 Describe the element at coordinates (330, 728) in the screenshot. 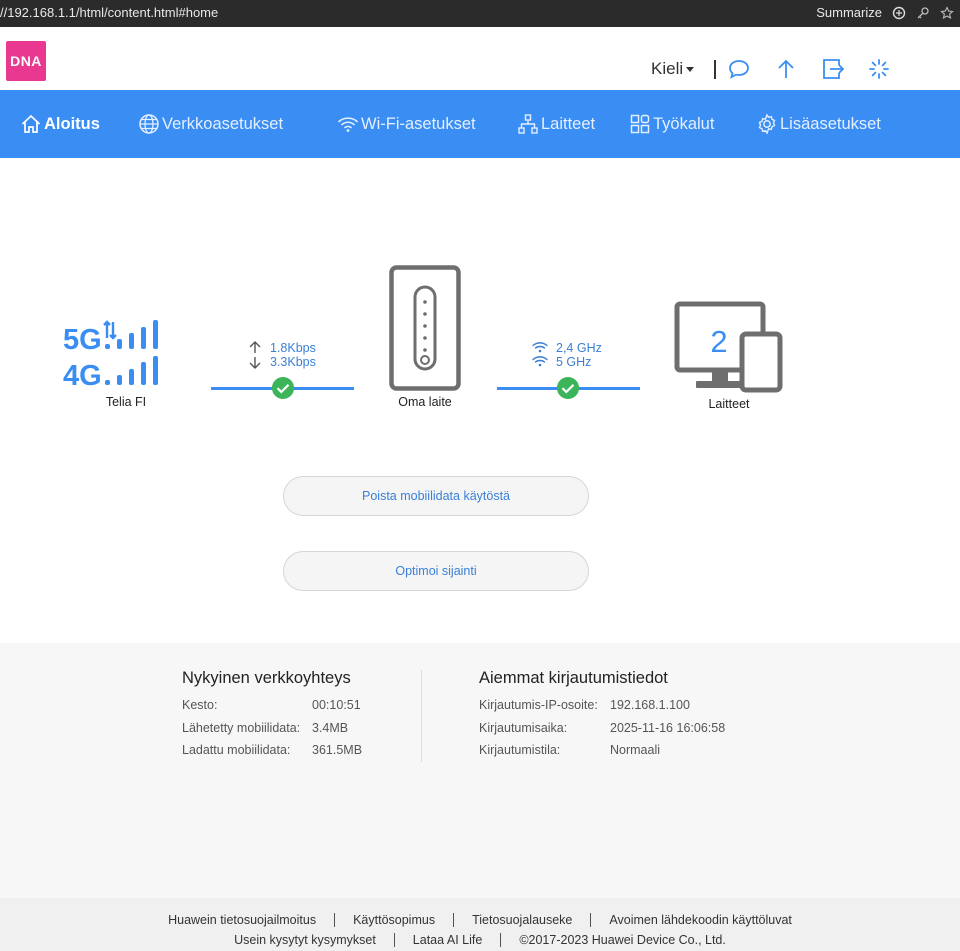

I see `sent-data-value: 3.4MB` at that location.